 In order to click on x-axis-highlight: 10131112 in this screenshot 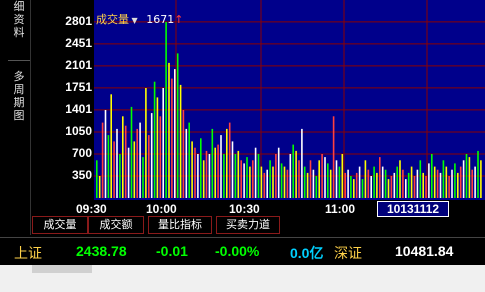, I will do `click(413, 209)`.